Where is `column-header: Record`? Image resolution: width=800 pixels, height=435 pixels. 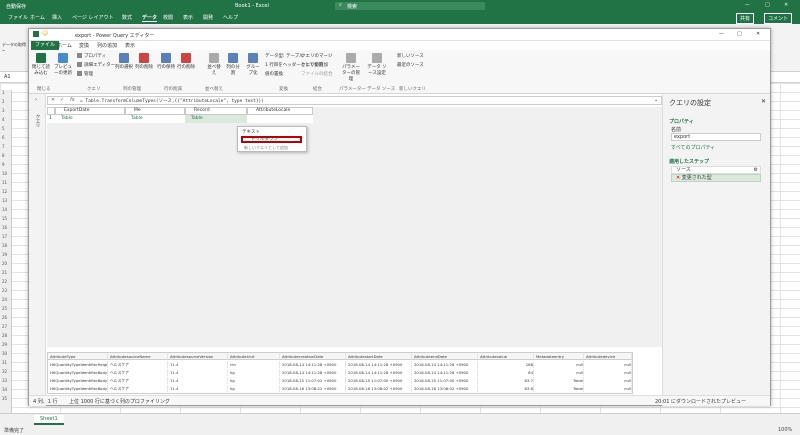
column-header: Record is located at coordinates (216, 111).